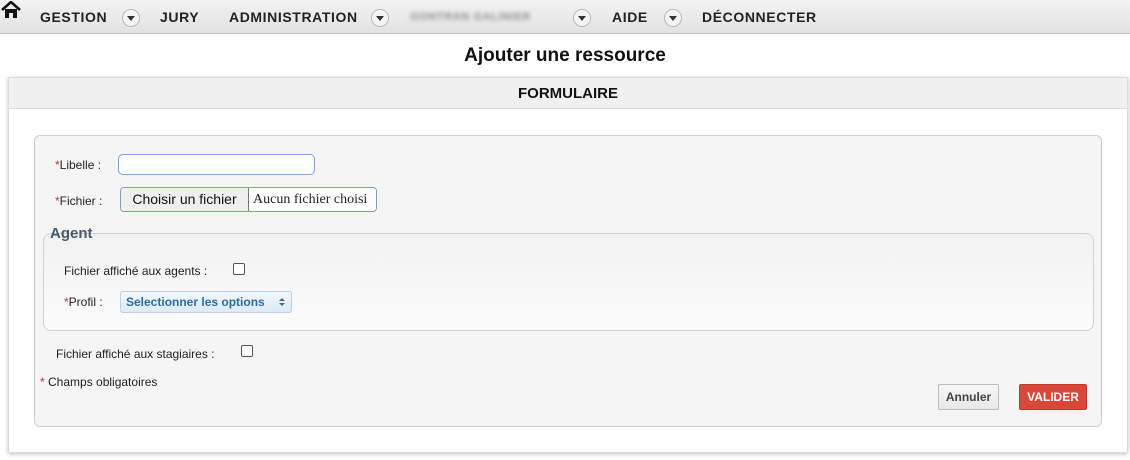 The width and height of the screenshot is (1130, 460). What do you see at coordinates (1053, 397) in the screenshot?
I see `submit-button: VALIDER` at bounding box center [1053, 397].